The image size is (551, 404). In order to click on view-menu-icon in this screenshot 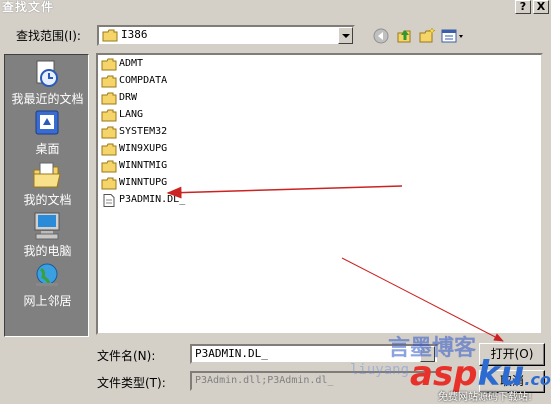, I will do `click(453, 36)`.